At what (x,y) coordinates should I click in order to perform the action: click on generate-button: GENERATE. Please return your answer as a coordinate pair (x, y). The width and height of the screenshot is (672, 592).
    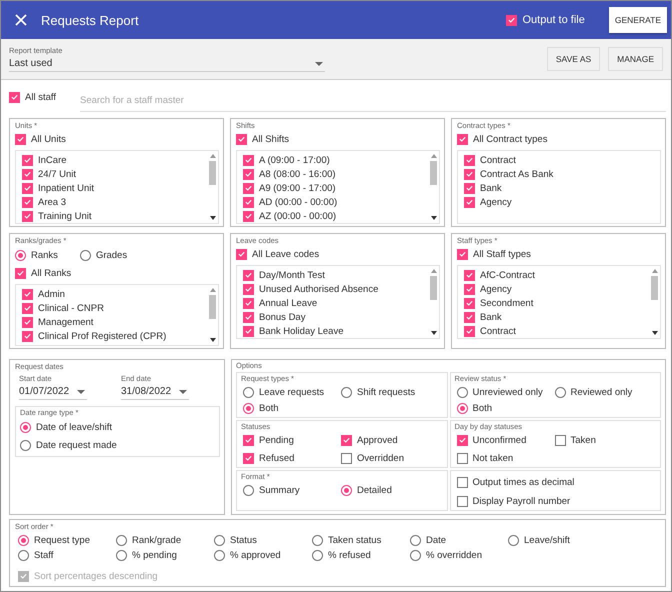
    Looking at the image, I should click on (637, 20).